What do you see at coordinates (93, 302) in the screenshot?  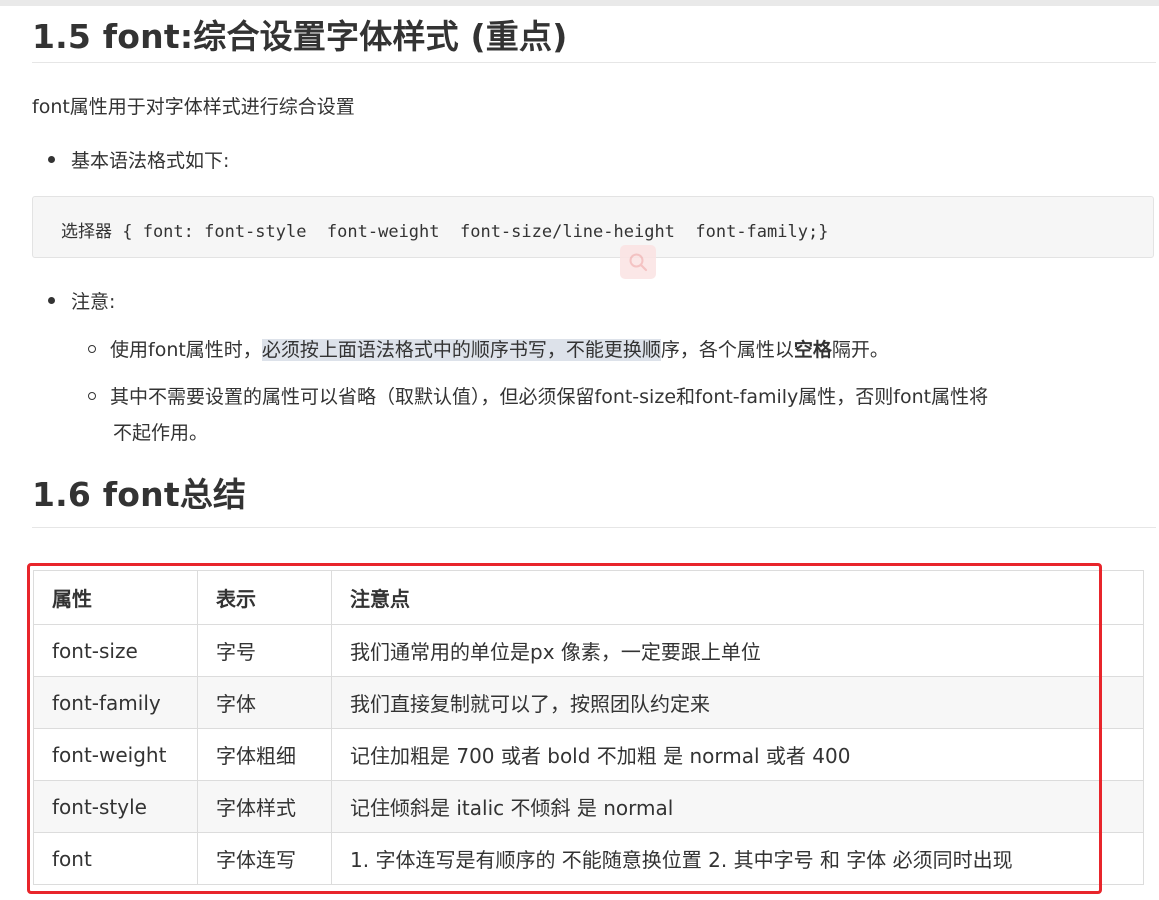 I see `bullet-note-text: 注意:` at bounding box center [93, 302].